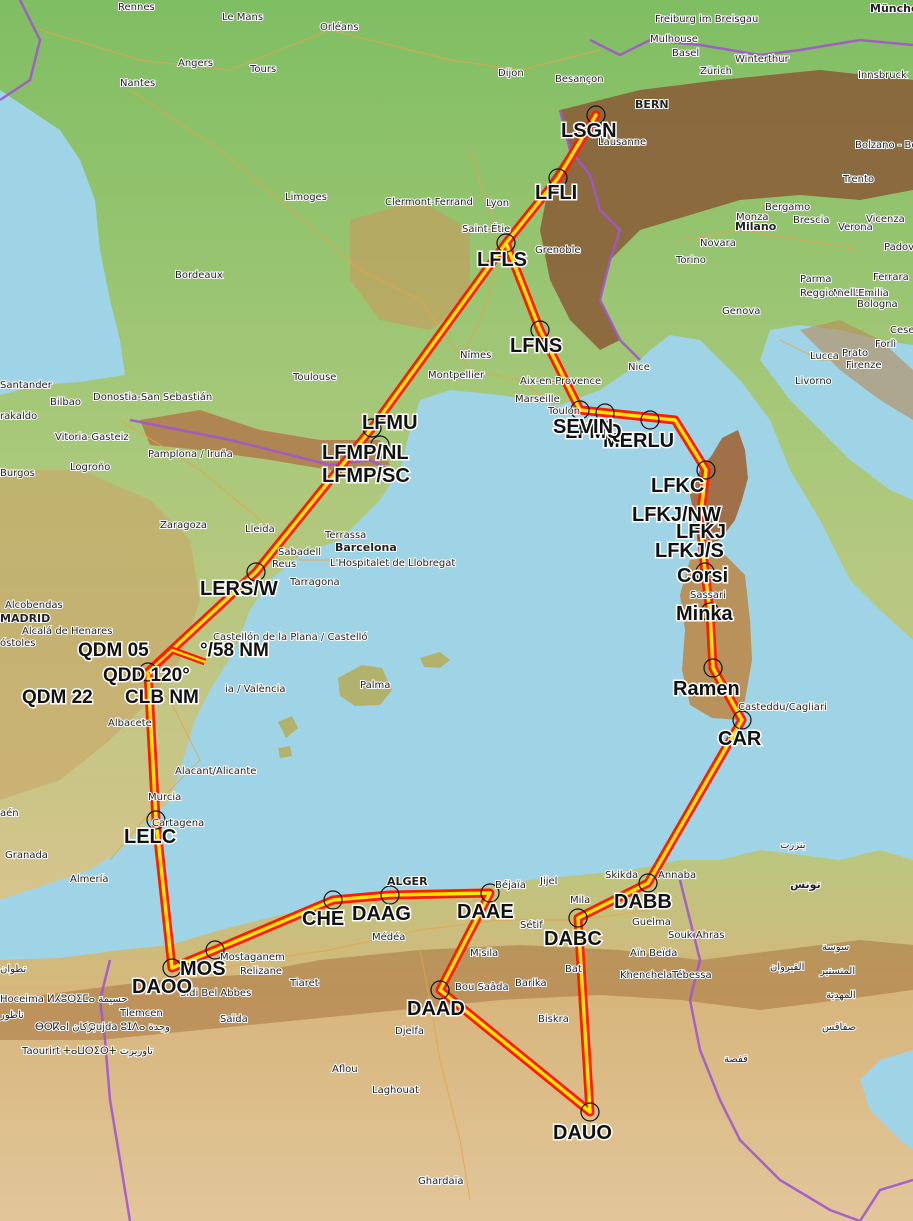 The width and height of the screenshot is (913, 1221). What do you see at coordinates (696, 935) in the screenshot?
I see `city-label-souk-ahras: Souk Ahras` at bounding box center [696, 935].